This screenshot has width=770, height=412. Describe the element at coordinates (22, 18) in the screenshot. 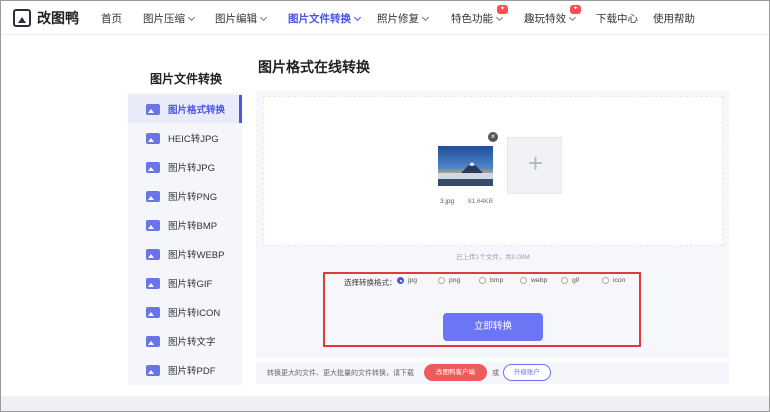

I see `logo-icon` at that location.